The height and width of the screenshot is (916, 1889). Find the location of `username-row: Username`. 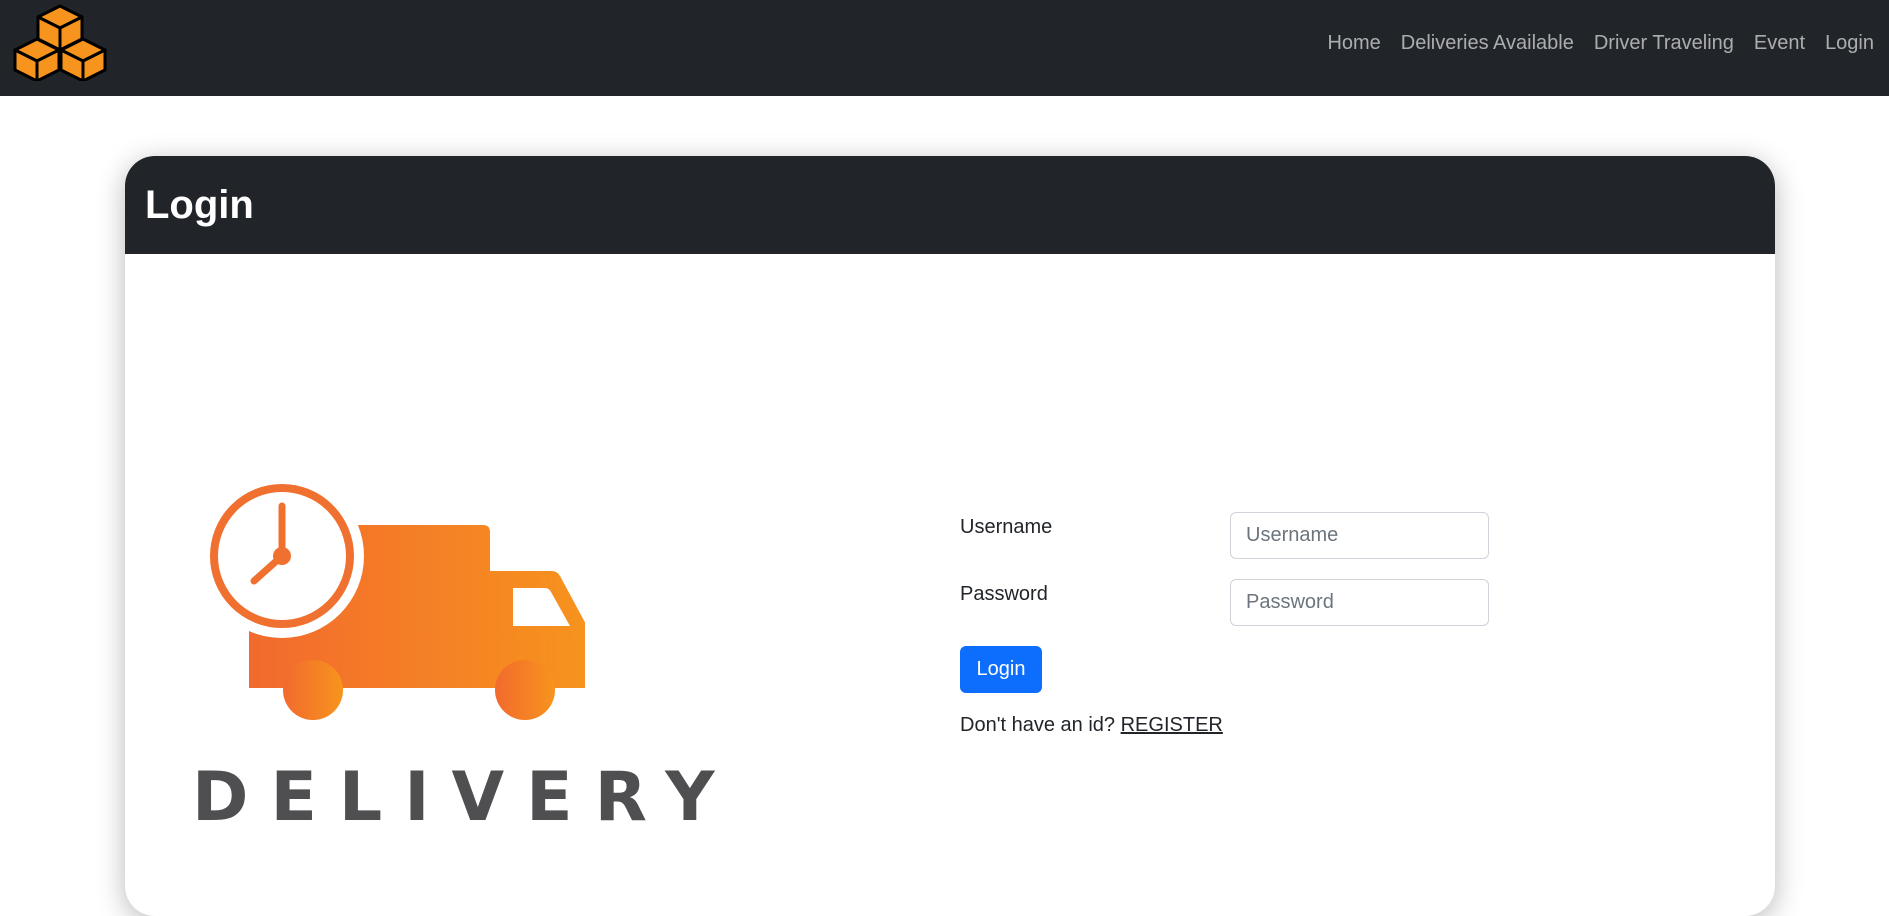

username-row: Username is located at coordinates (1240, 535).